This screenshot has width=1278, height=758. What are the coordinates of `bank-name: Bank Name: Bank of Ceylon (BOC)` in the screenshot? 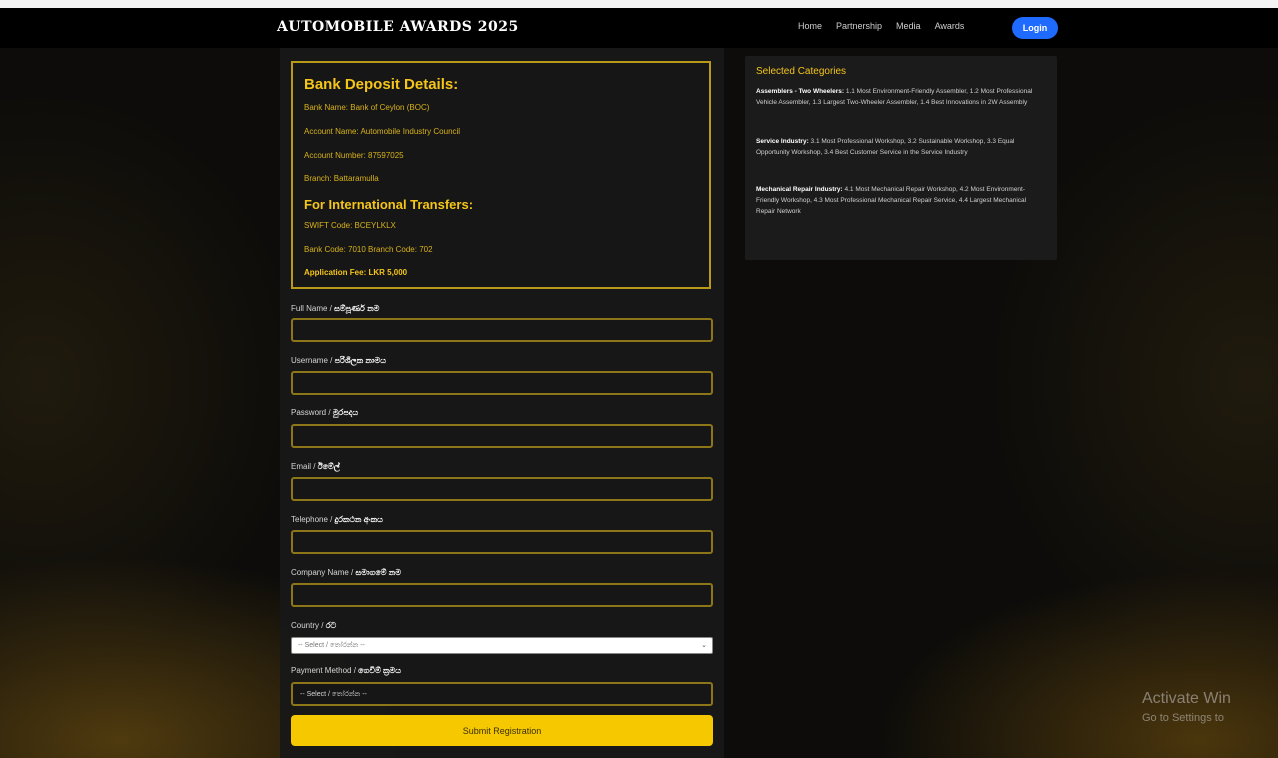 It's located at (367, 107).